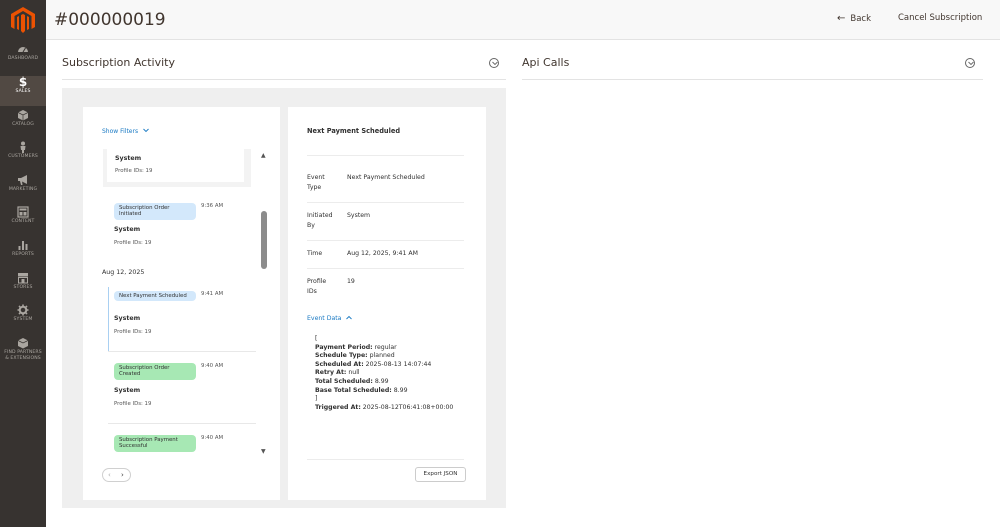 The image size is (1000, 527). I want to click on nav-label: FIND PARTNERS, so click(23, 352).